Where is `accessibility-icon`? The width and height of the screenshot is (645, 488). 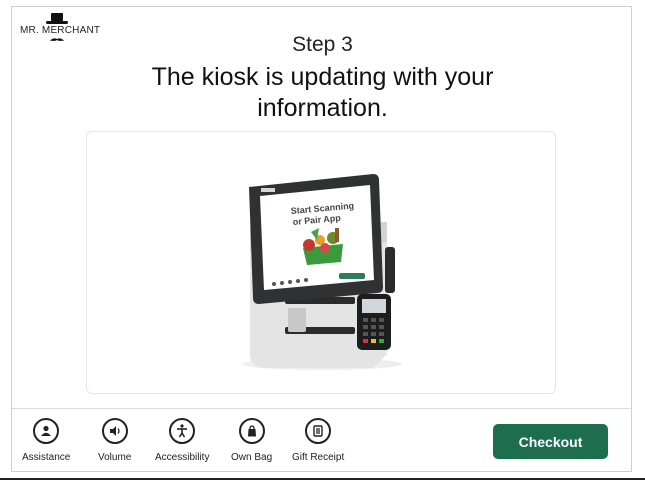 accessibility-icon is located at coordinates (182, 431).